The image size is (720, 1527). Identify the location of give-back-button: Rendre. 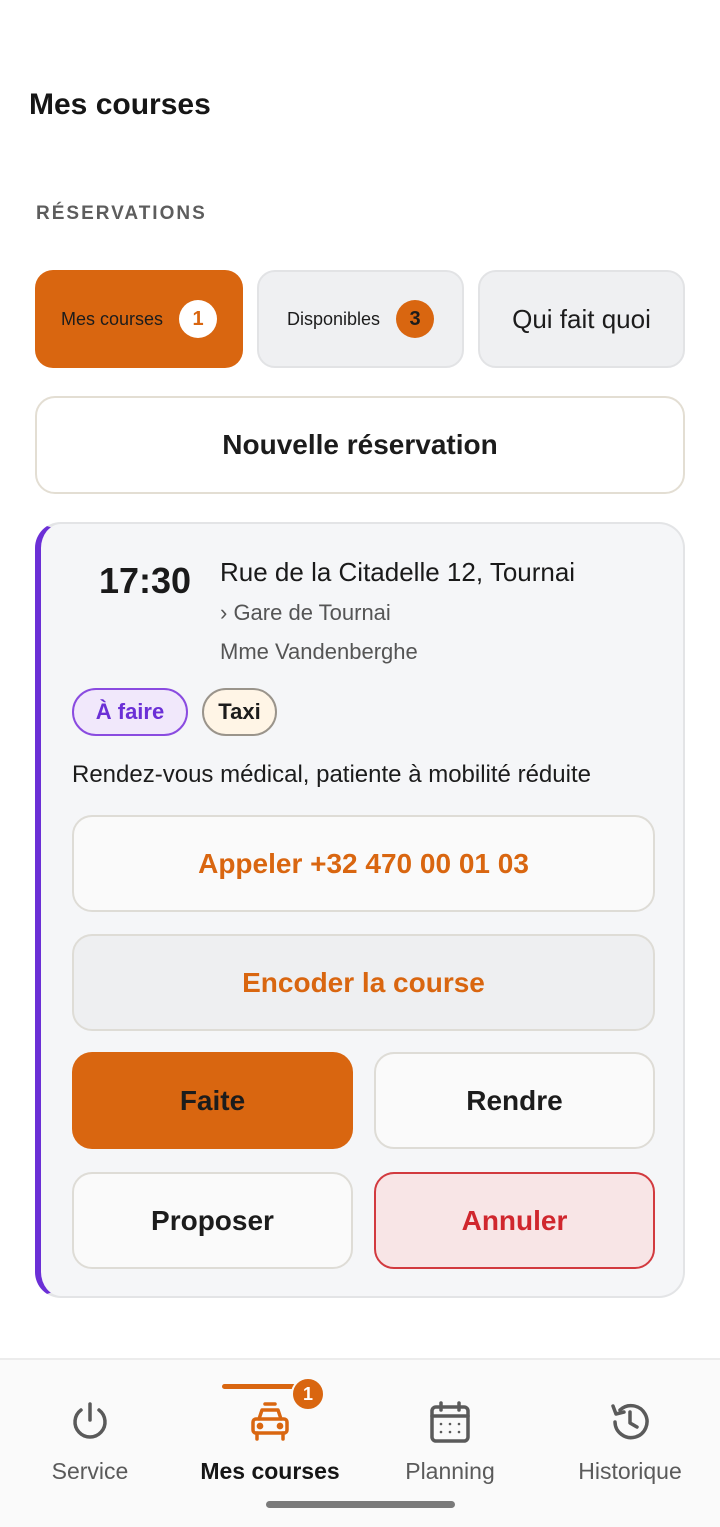
(514, 1100).